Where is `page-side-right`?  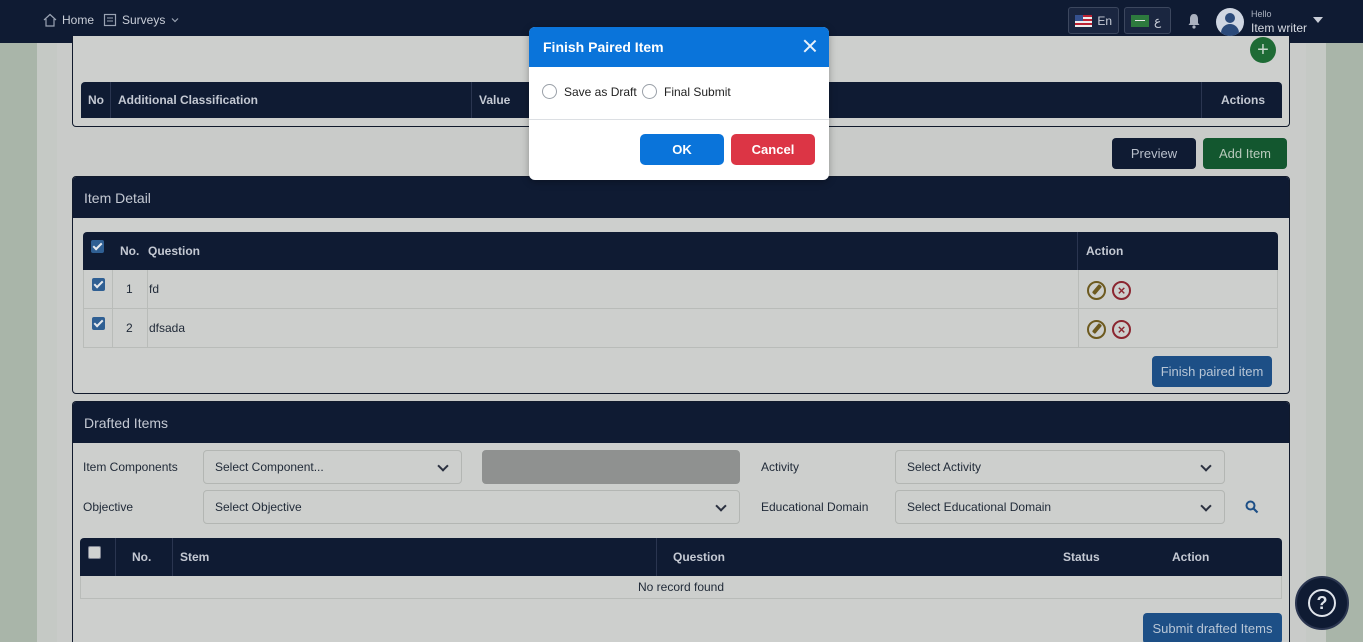 page-side-right is located at coordinates (1344, 321).